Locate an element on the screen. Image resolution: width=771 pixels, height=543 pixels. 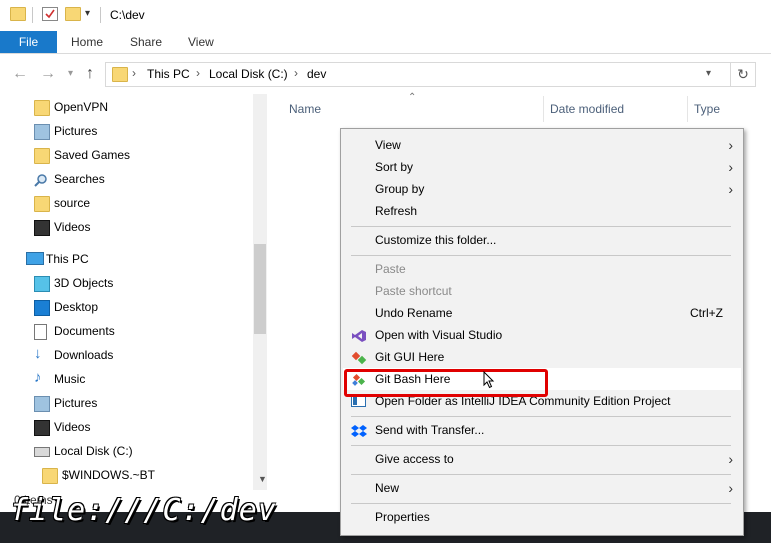
menu-label: Refresh is located at coordinates (396, 211).